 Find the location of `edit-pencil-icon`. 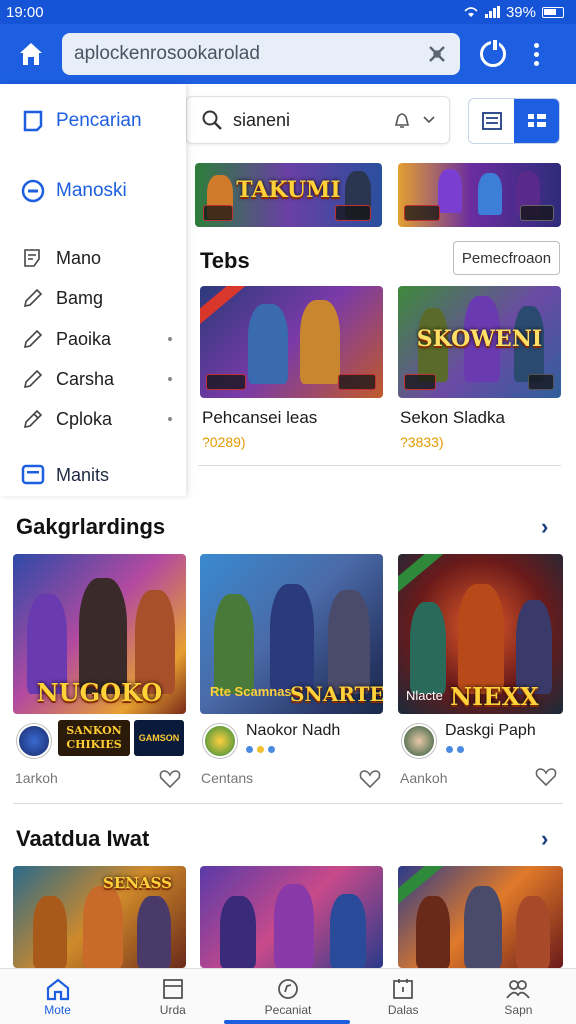

edit-pencil-icon is located at coordinates (33, 419).